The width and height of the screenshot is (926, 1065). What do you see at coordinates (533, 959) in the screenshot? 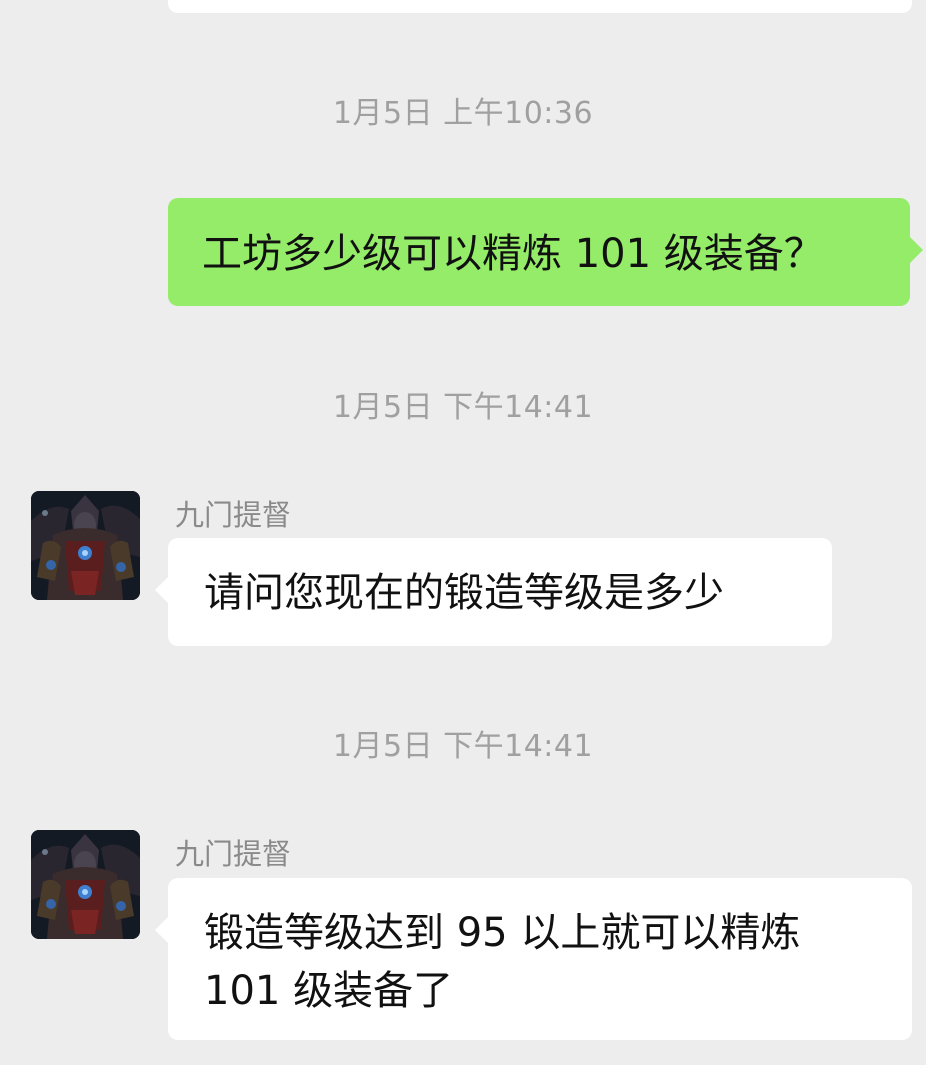
I see `received-message-bubble: 锻造等级达到 95 以上就可以精炼 101 级装备了` at bounding box center [533, 959].